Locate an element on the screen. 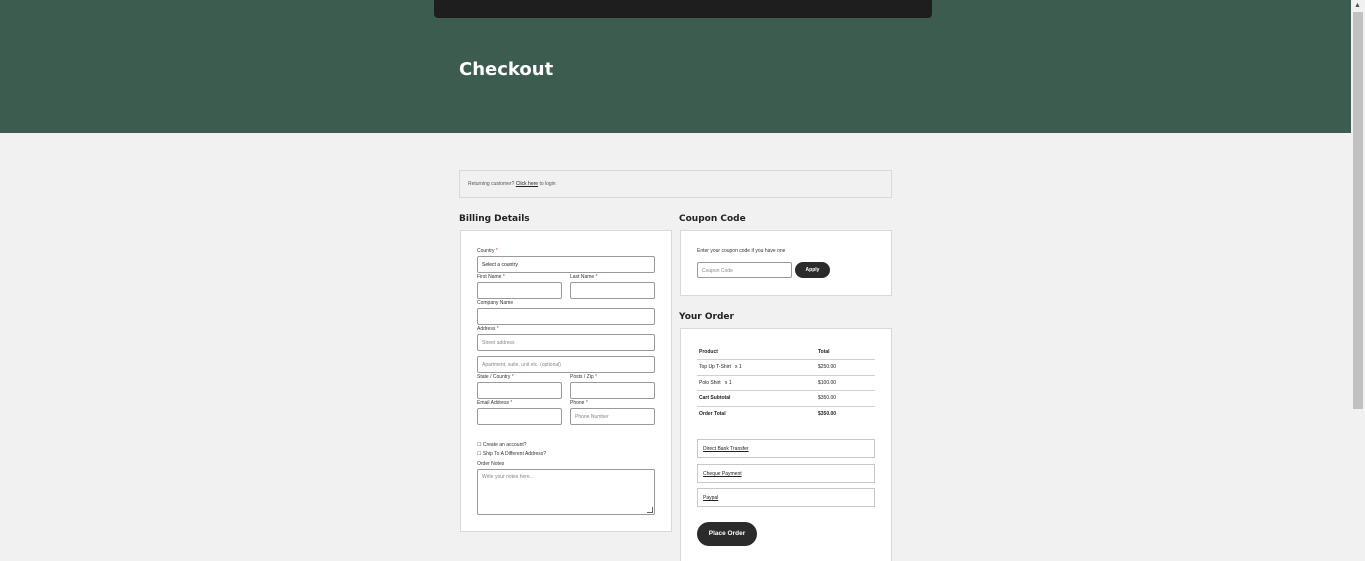 This screenshot has height=561, width=1365. top-nav-bar is located at coordinates (683, 9).